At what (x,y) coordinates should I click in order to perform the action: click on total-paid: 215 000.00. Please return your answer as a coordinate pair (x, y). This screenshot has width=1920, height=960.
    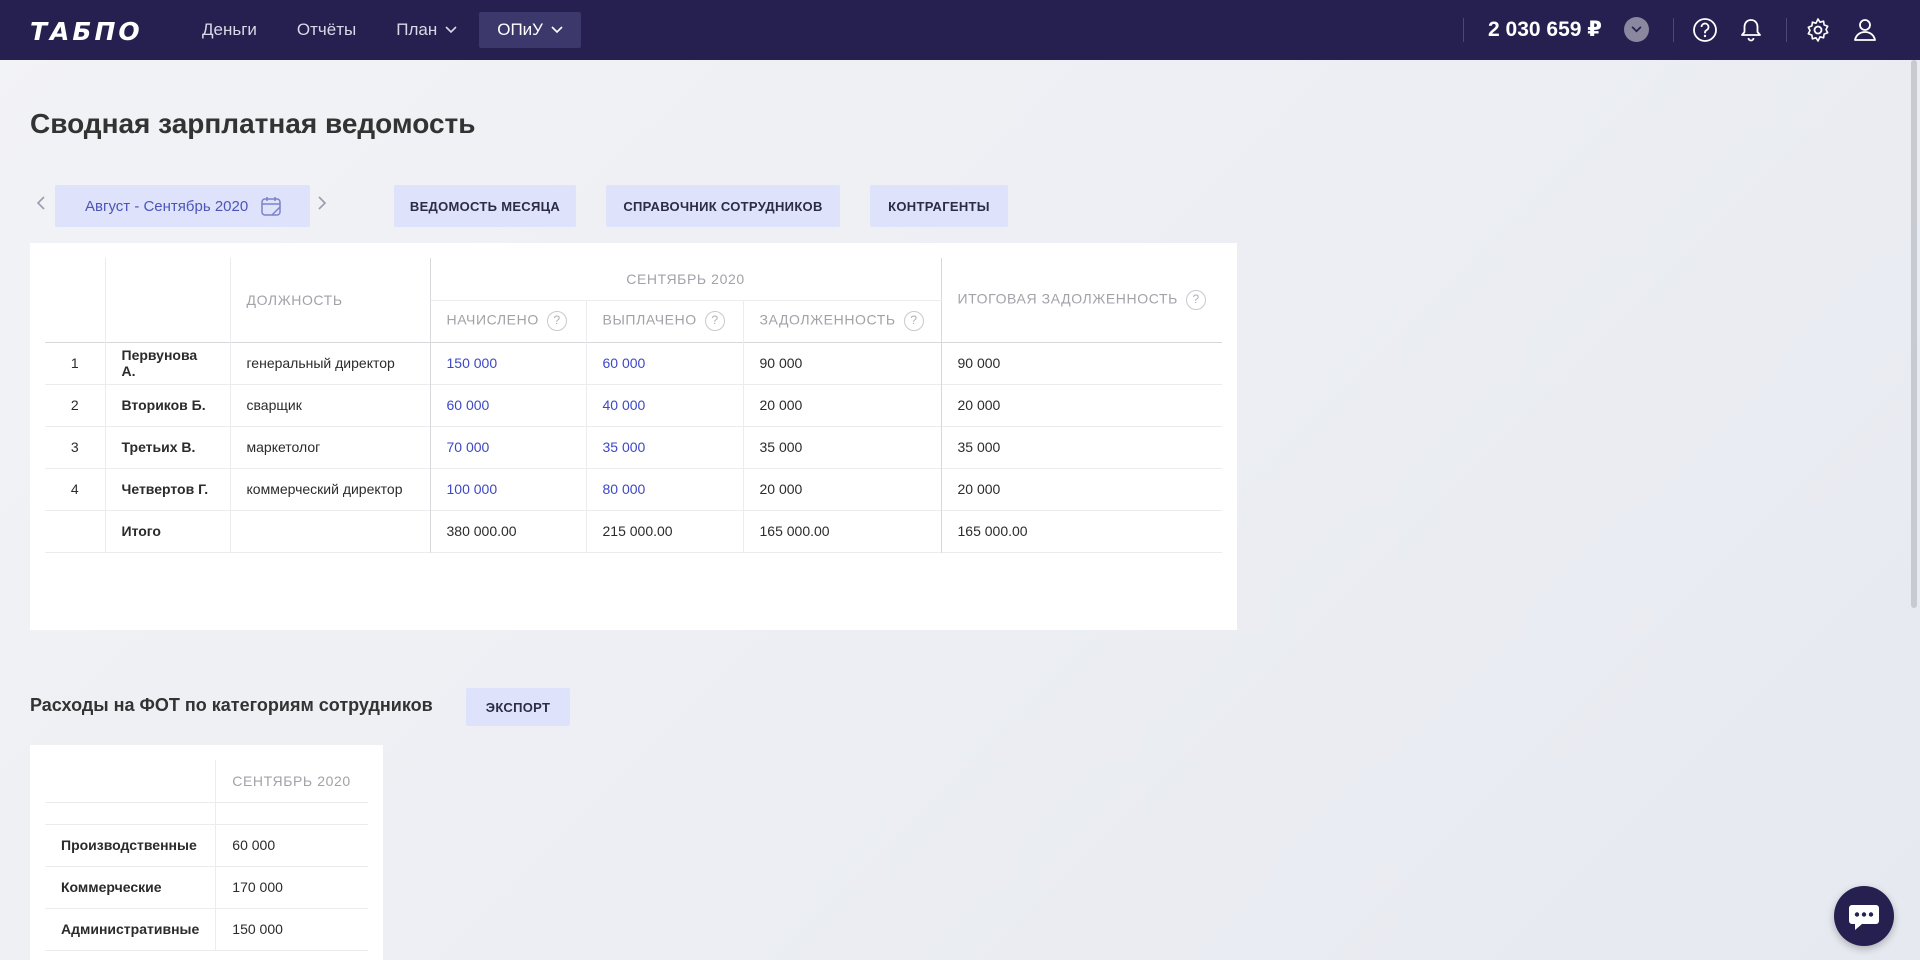
    Looking at the image, I should click on (665, 531).